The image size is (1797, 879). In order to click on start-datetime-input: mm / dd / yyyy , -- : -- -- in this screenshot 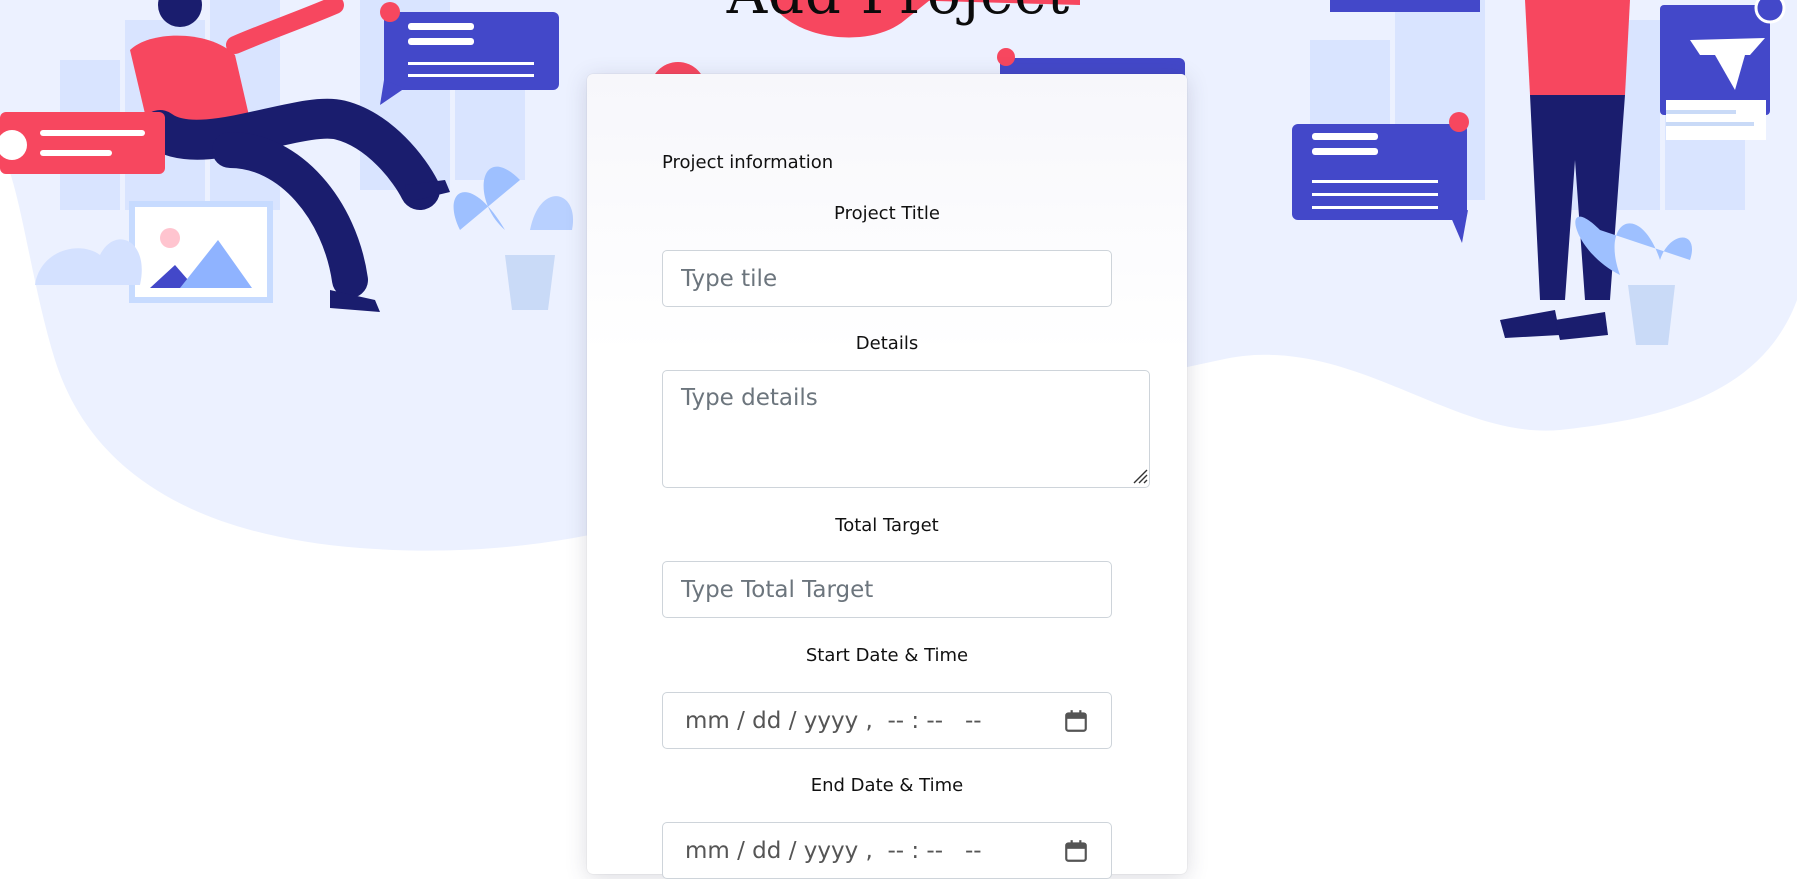, I will do `click(887, 720)`.